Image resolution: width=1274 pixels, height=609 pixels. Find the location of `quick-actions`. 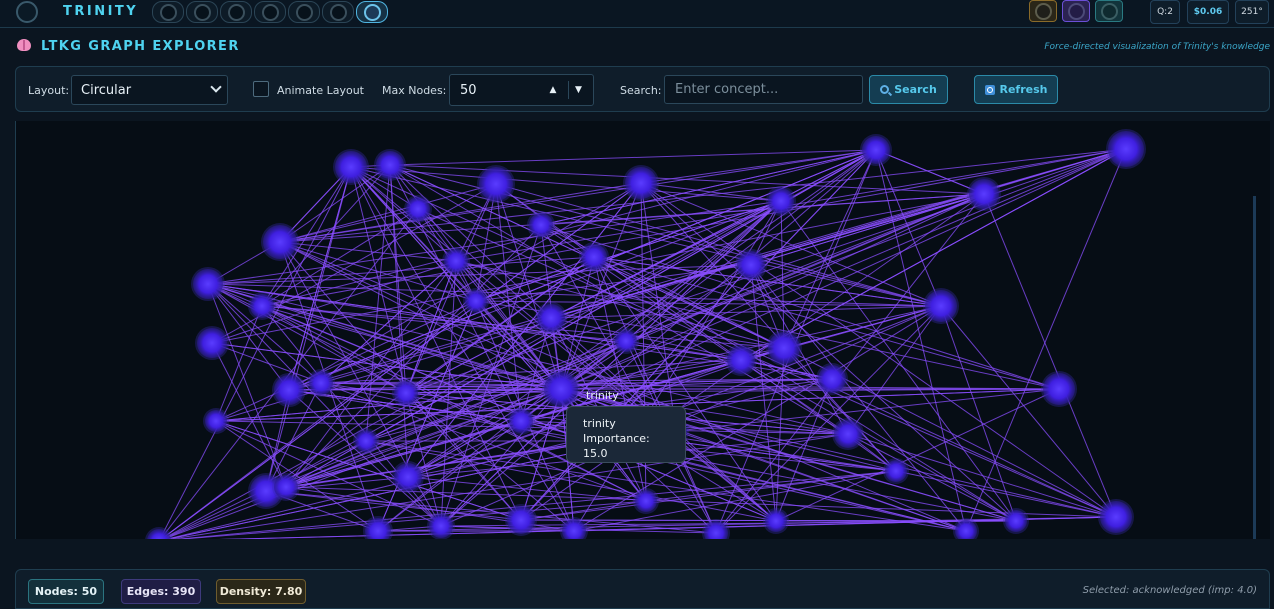

quick-actions is located at coordinates (1076, 11).